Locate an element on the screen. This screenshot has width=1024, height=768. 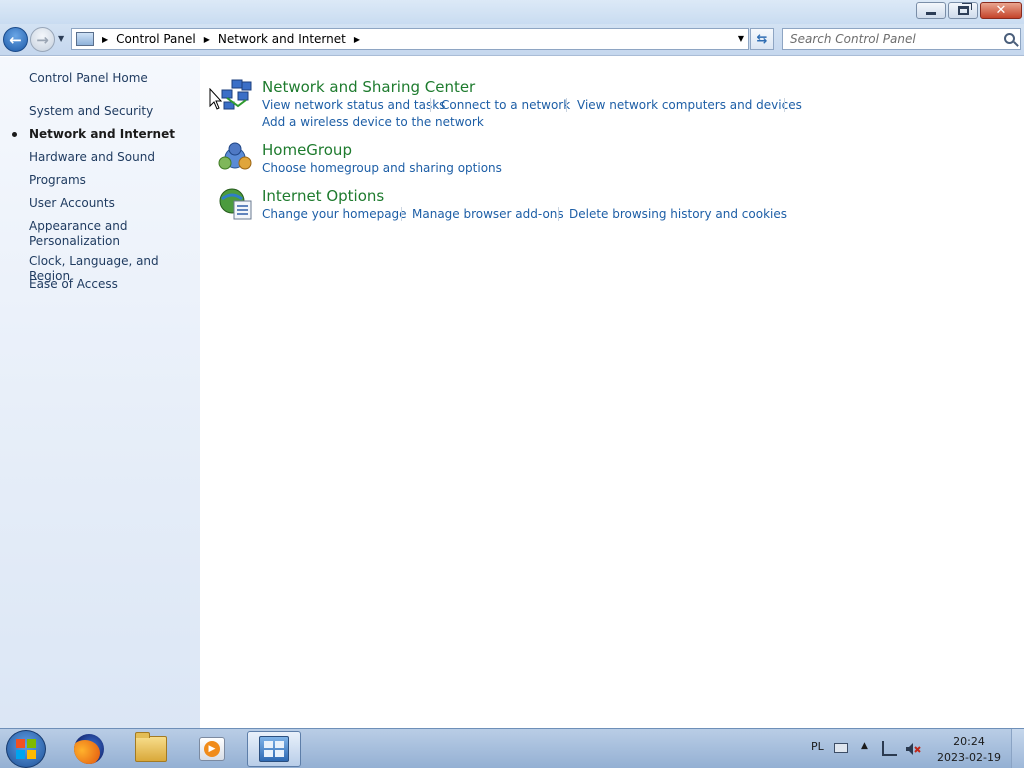
refresh-icon: ⇆ is located at coordinates (762, 39).